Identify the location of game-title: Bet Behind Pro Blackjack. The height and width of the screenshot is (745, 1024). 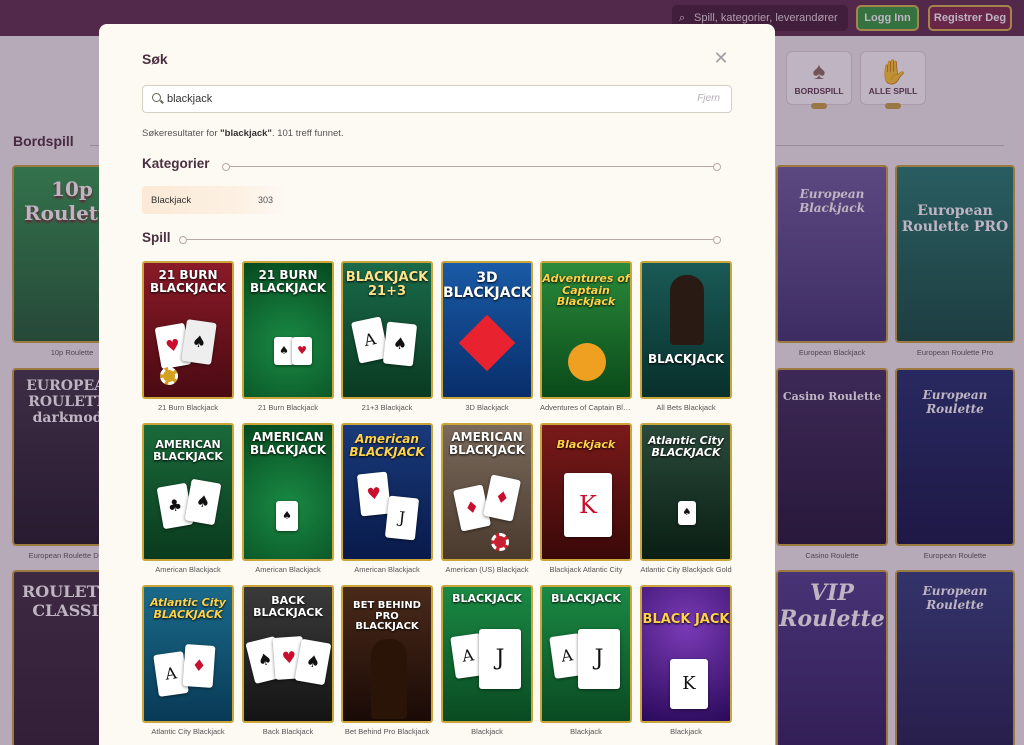
(387, 731).